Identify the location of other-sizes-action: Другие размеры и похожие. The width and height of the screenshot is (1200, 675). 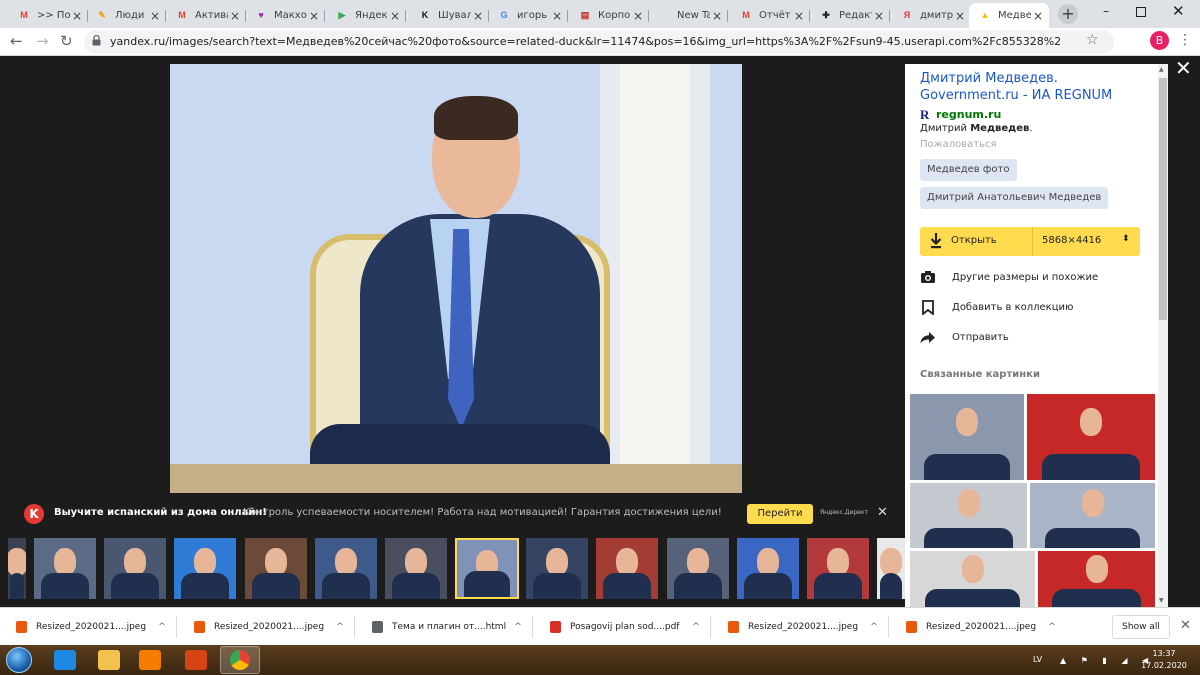
(1009, 277).